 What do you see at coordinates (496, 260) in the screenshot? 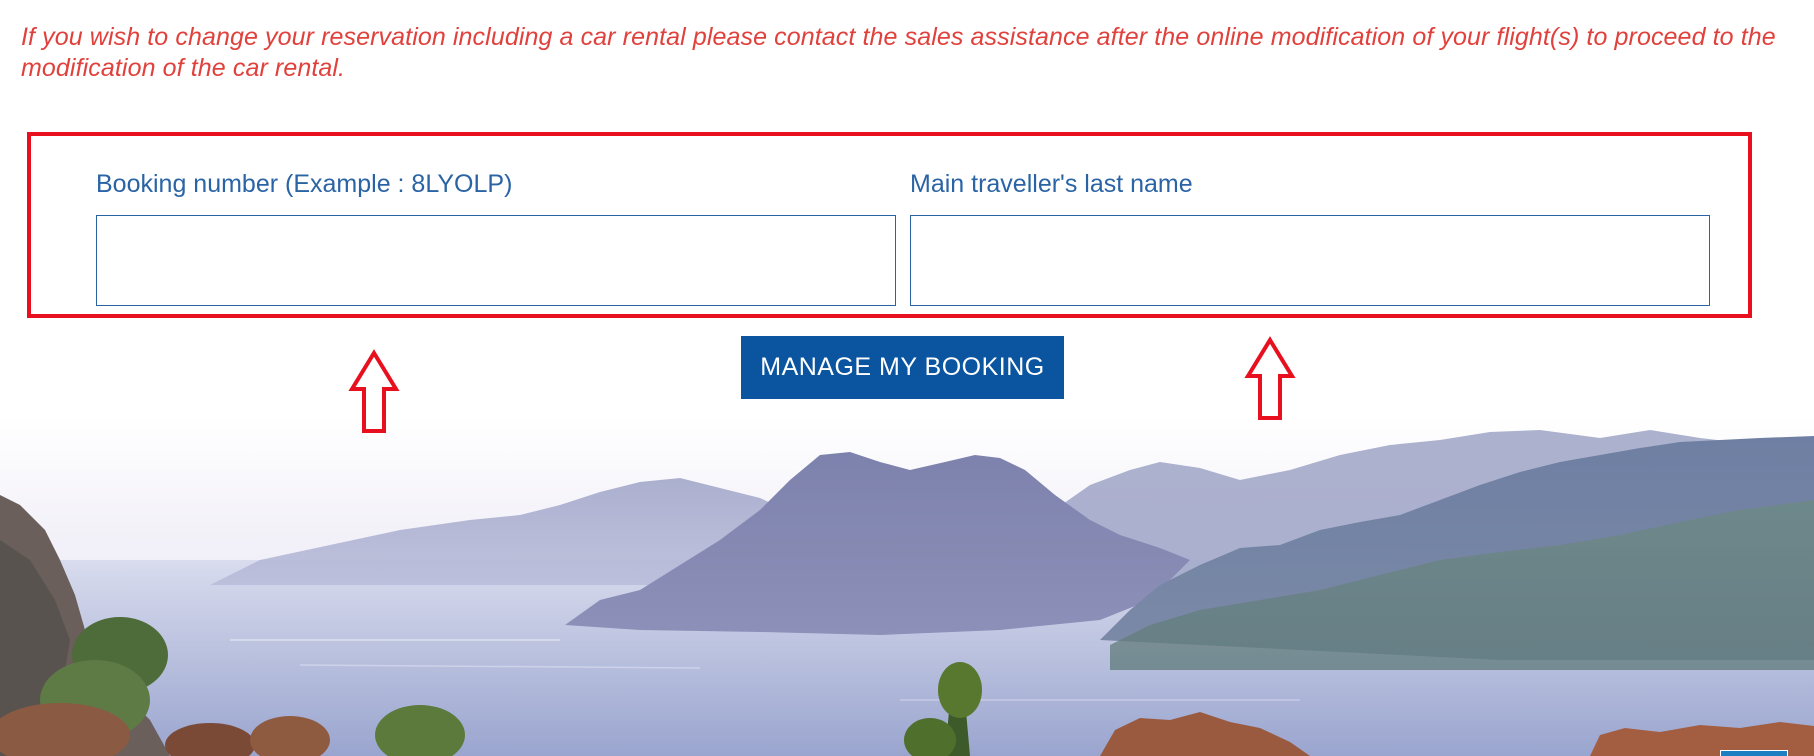
I see `booking-number-input` at bounding box center [496, 260].